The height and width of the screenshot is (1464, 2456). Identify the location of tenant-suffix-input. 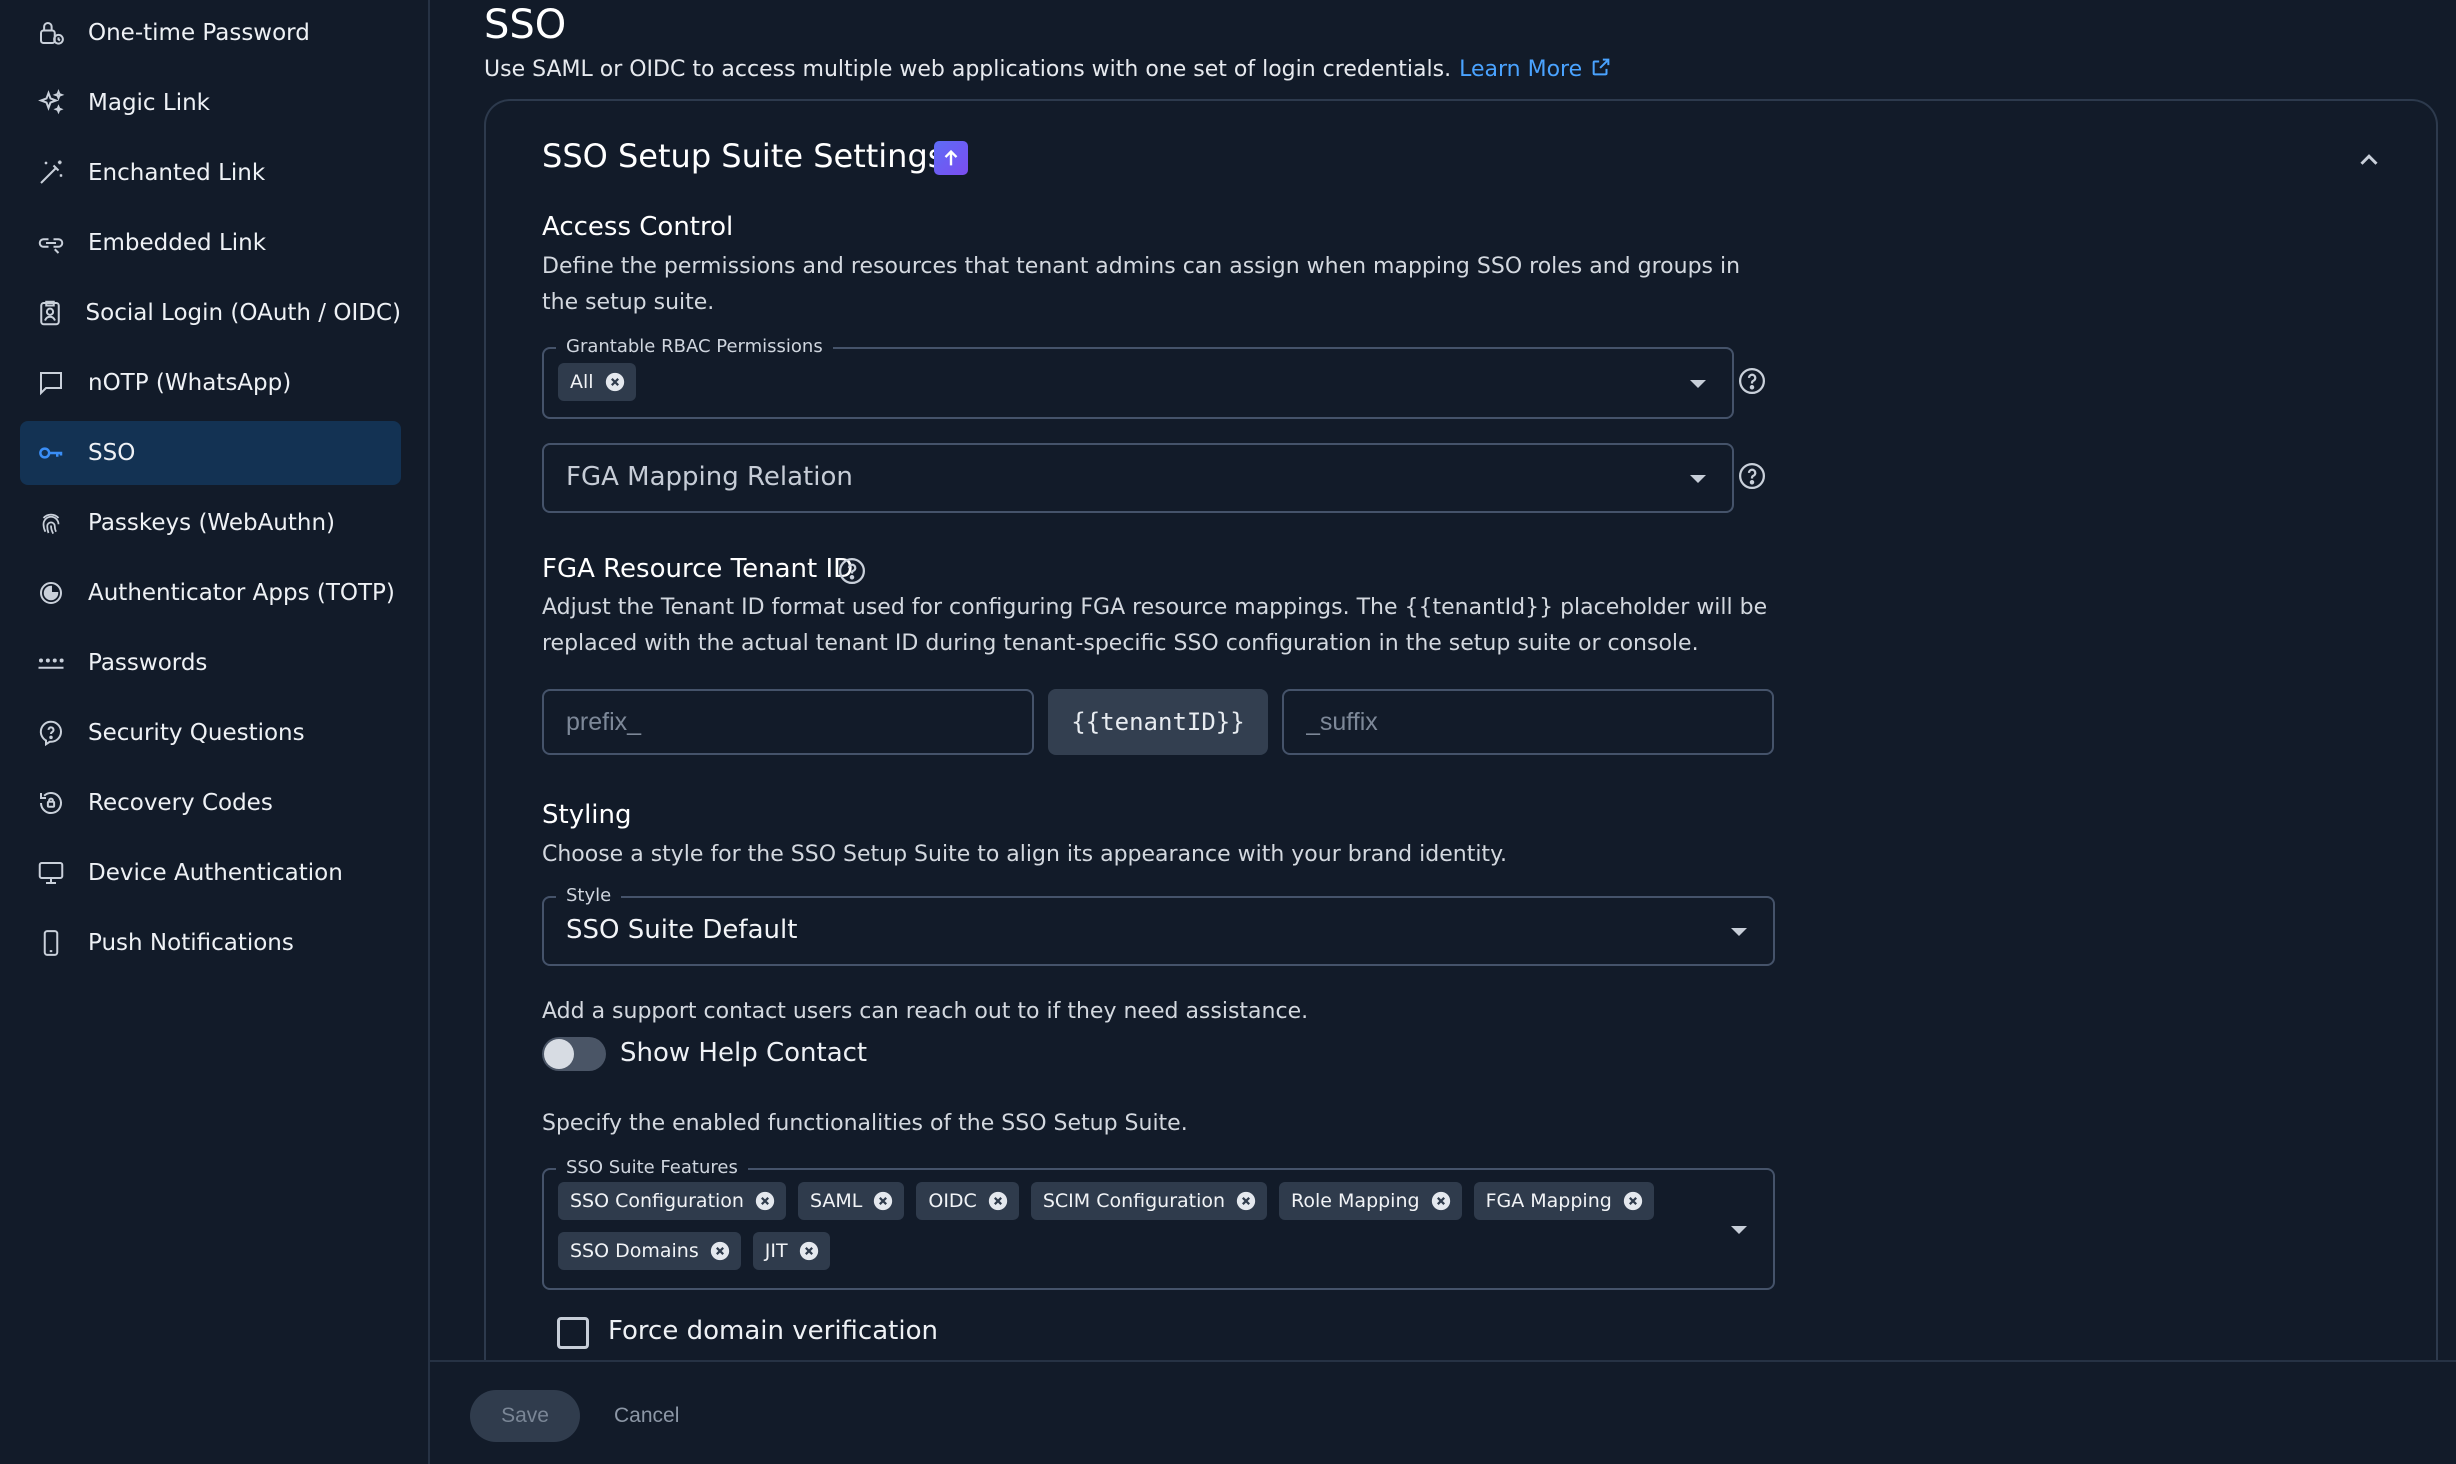
(1528, 722).